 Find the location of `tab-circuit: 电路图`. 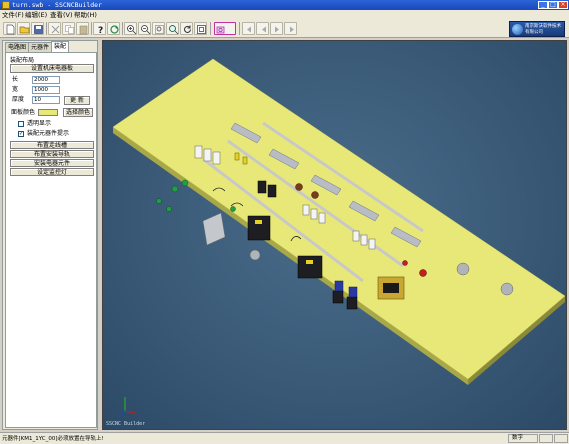

tab-circuit: 电路图 is located at coordinates (17, 47).